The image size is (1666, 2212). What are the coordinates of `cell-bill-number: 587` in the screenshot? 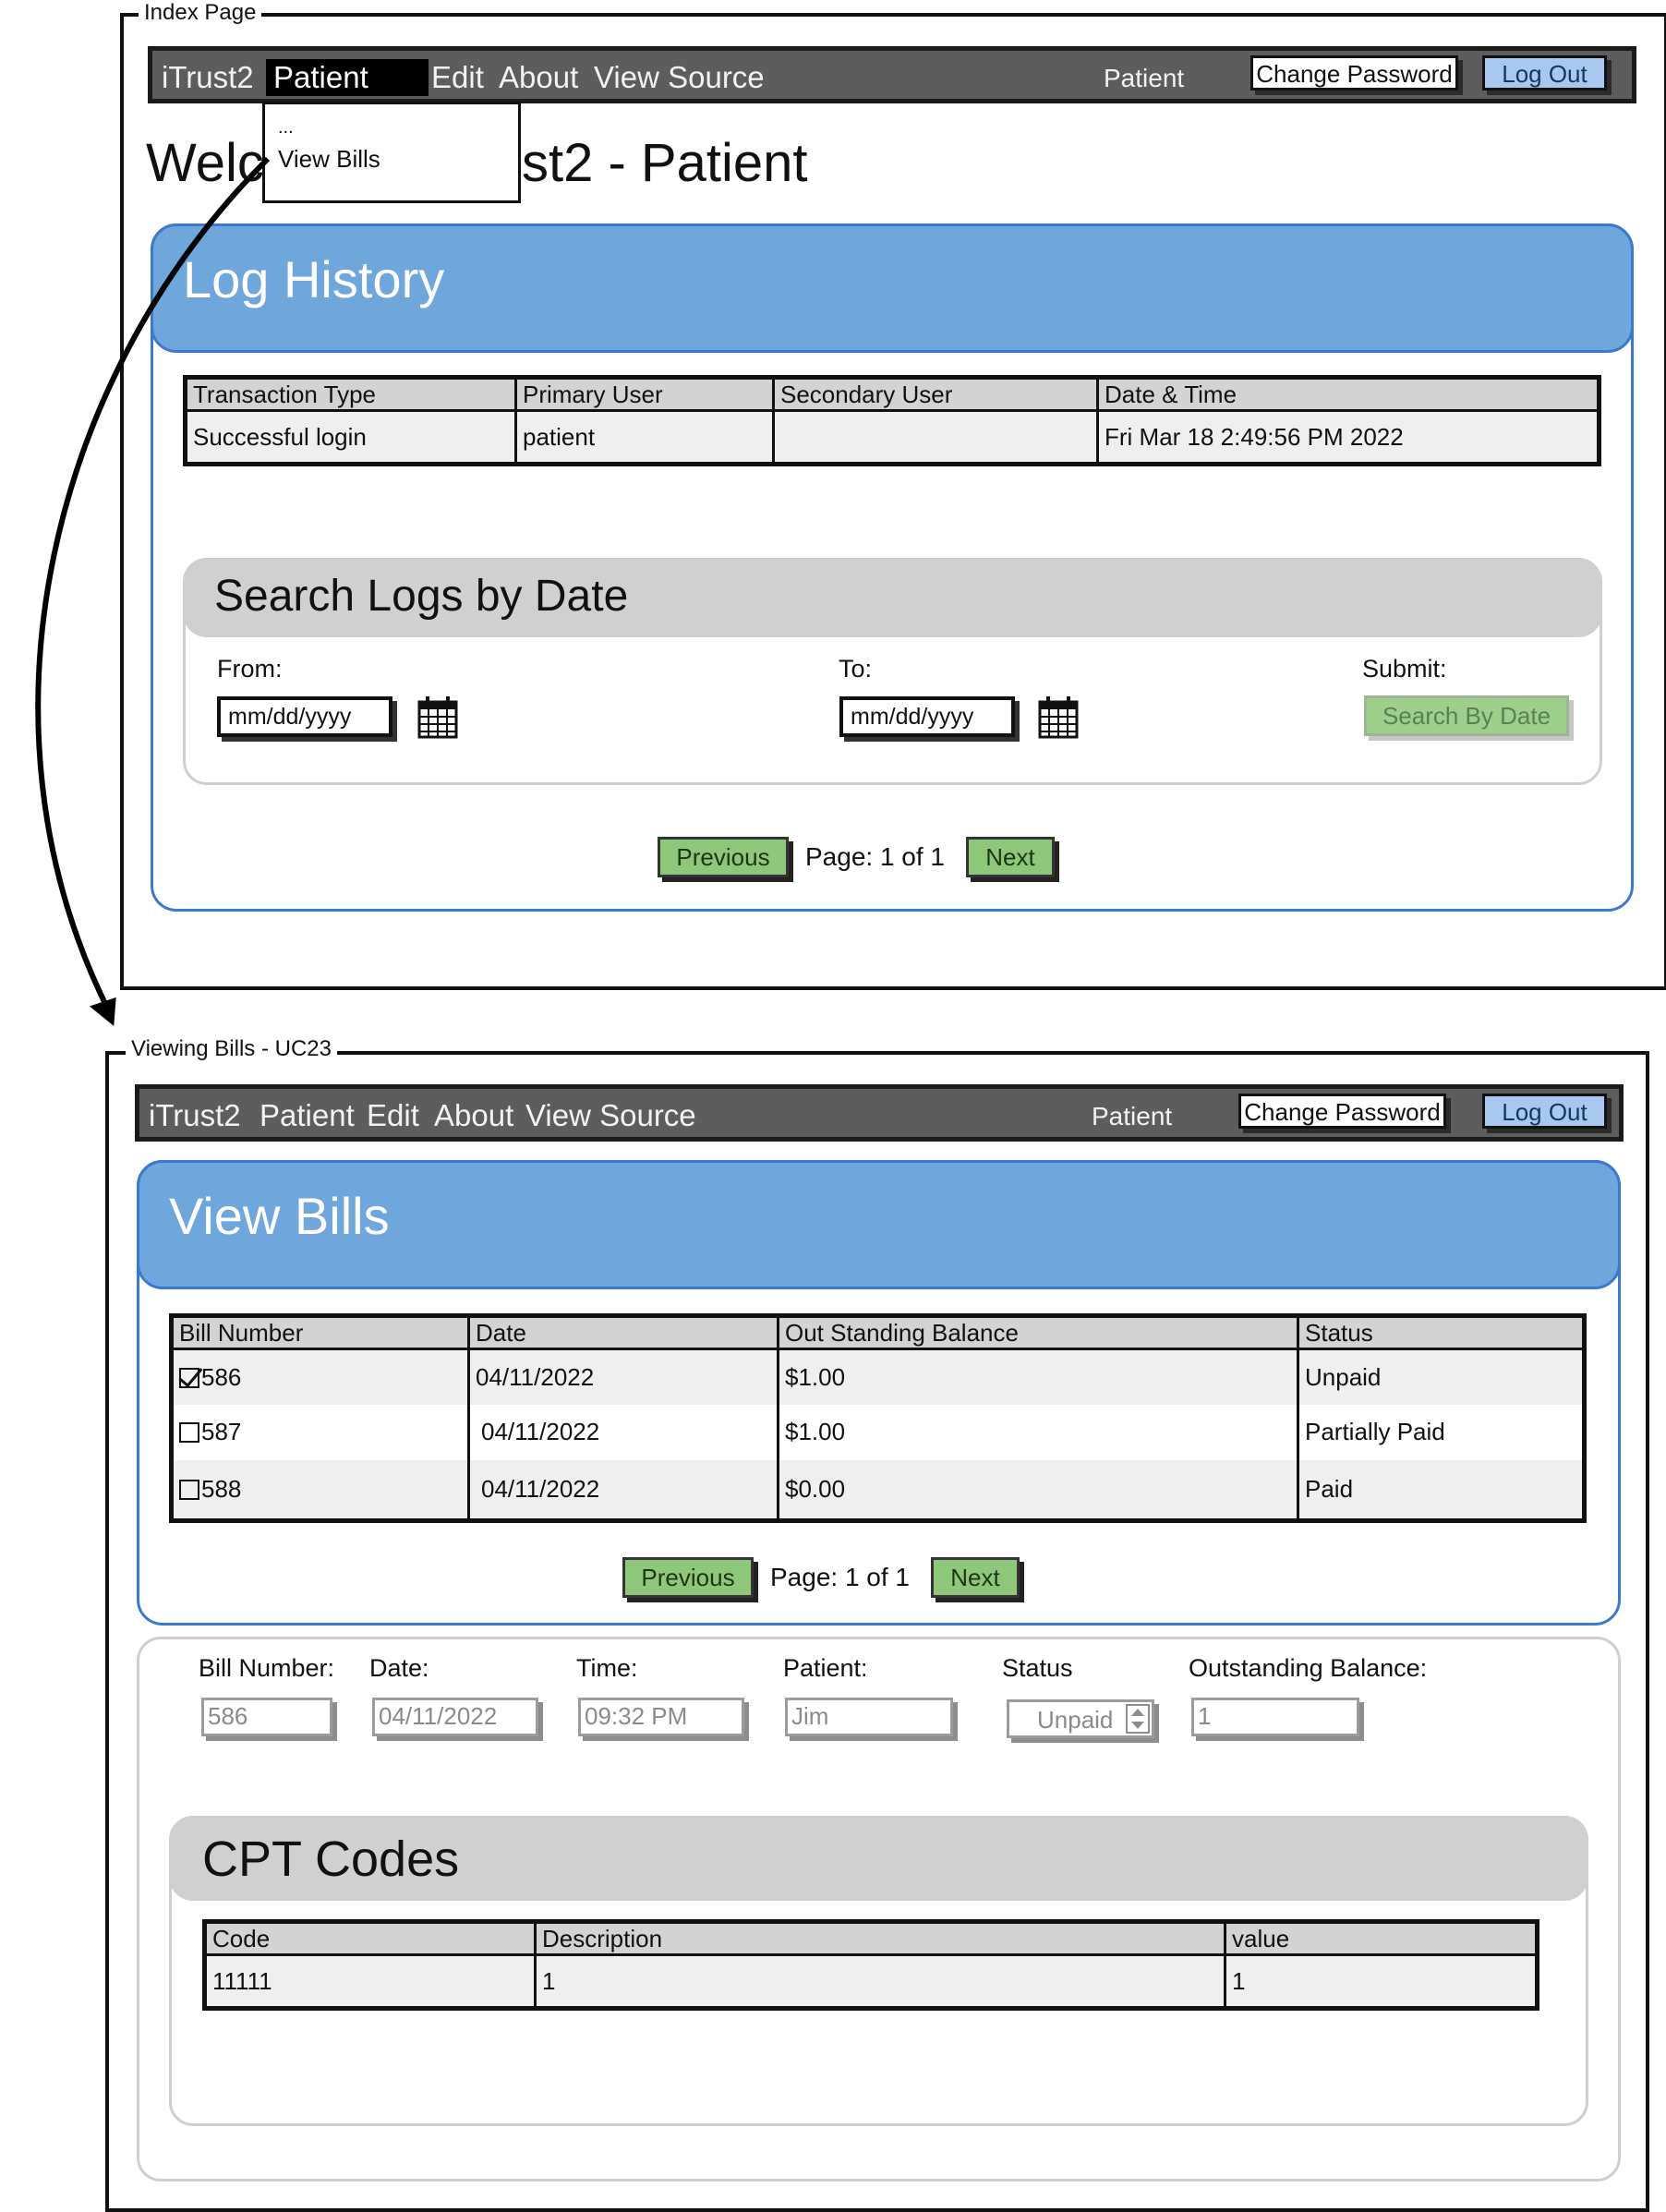 It's located at (320, 1432).